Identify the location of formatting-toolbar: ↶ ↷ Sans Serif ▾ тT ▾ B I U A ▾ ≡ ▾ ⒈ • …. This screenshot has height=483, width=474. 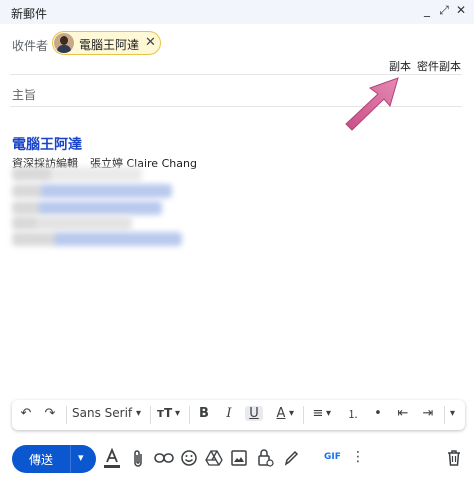
(238, 415).